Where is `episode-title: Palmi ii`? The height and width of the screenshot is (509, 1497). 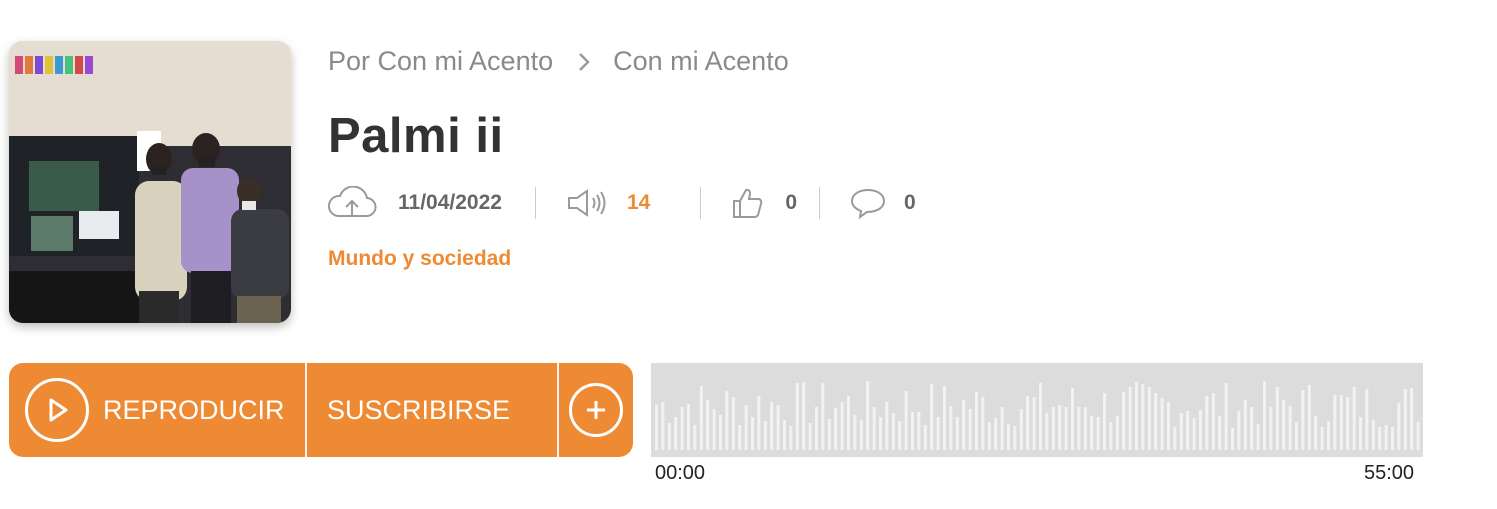
episode-title: Palmi ii is located at coordinates (416, 136).